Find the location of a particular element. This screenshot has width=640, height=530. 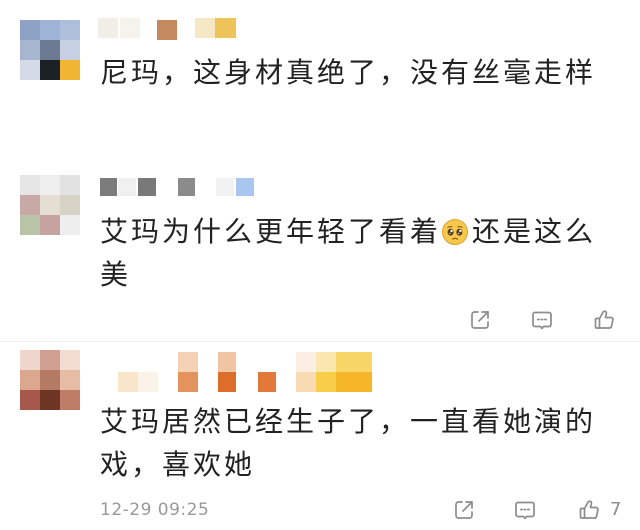

comment-divider is located at coordinates (320, 341).